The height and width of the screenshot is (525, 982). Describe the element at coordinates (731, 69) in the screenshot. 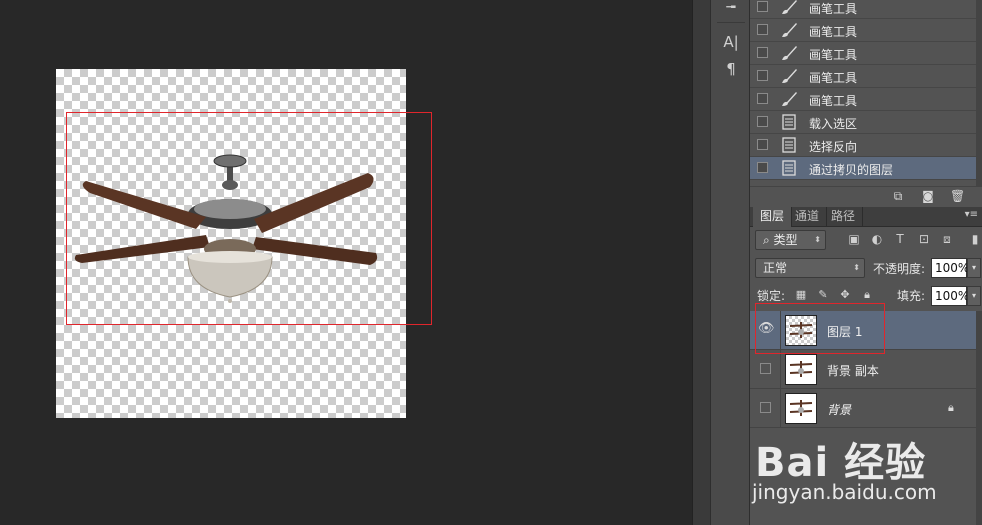

I see `paragraph-icon: ¶` at that location.